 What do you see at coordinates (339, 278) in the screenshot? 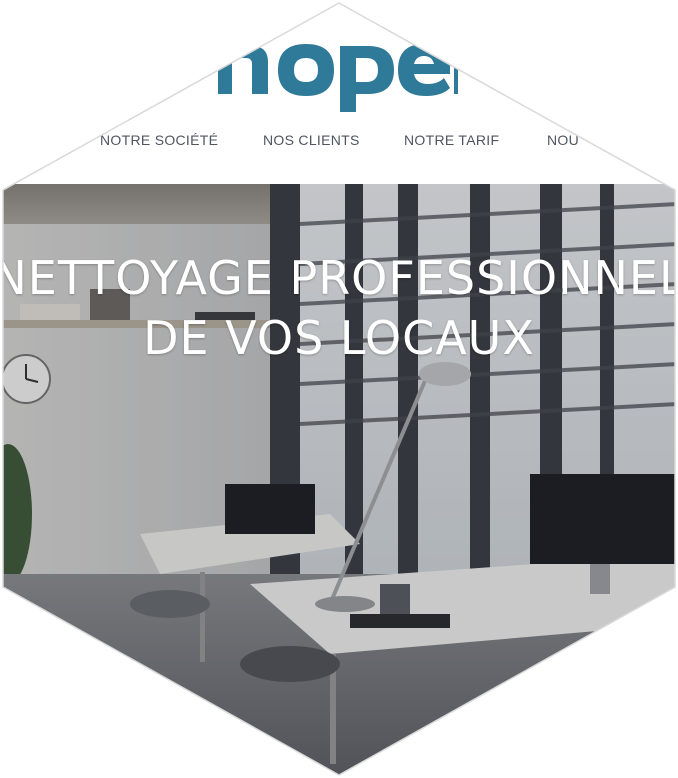
I see `hero-headline-line-1: NETTOYAGE PROFESSIONNEL` at bounding box center [339, 278].